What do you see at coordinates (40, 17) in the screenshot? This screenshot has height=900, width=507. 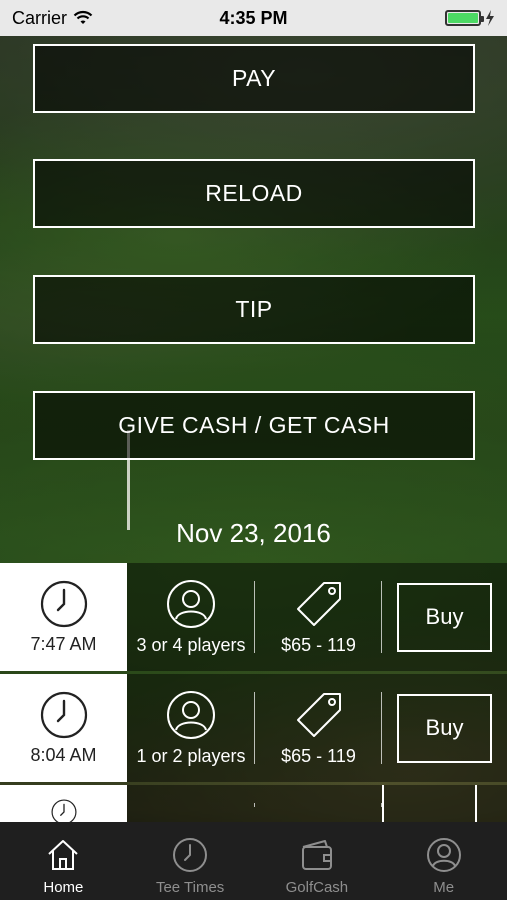 I see `carrier-label: Carrier` at bounding box center [40, 17].